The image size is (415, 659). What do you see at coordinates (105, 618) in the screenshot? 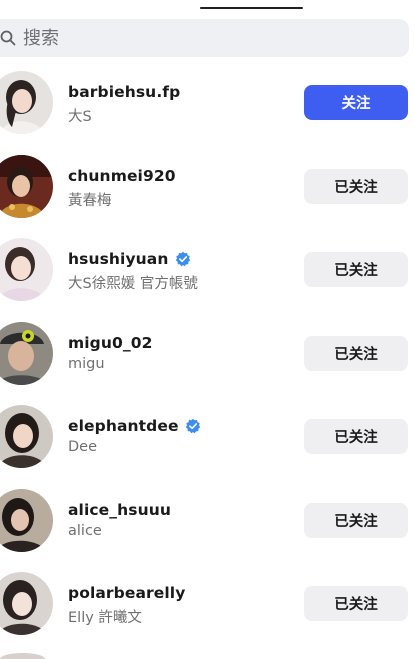
I see `display-name: Elly 許曦文` at bounding box center [105, 618].